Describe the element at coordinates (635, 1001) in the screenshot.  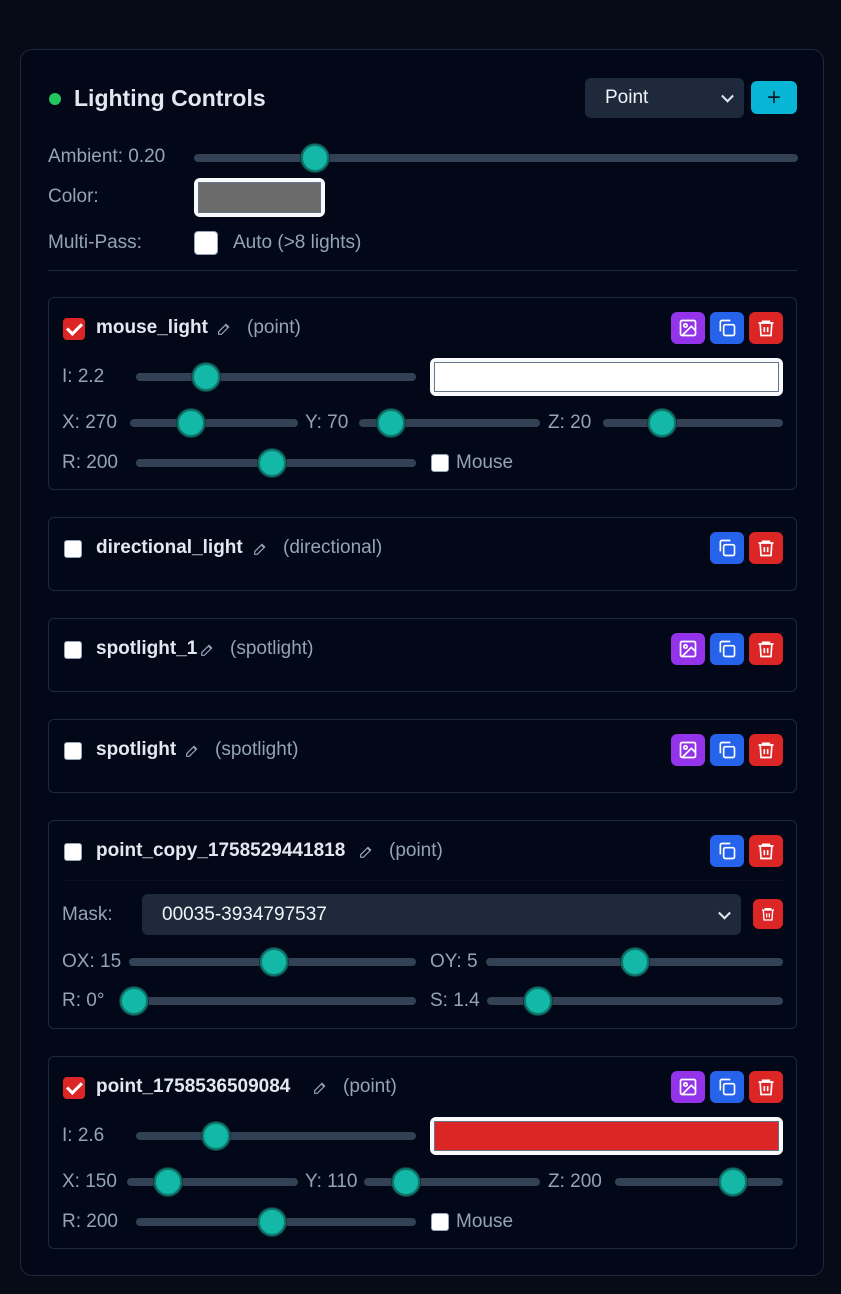
I see `scale-slider` at that location.